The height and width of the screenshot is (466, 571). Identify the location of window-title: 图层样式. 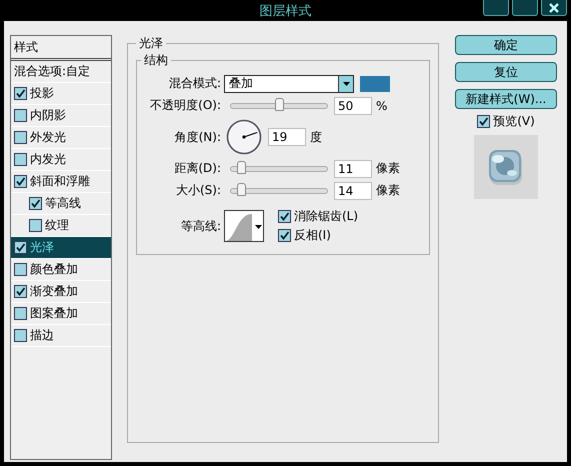
(286, 11).